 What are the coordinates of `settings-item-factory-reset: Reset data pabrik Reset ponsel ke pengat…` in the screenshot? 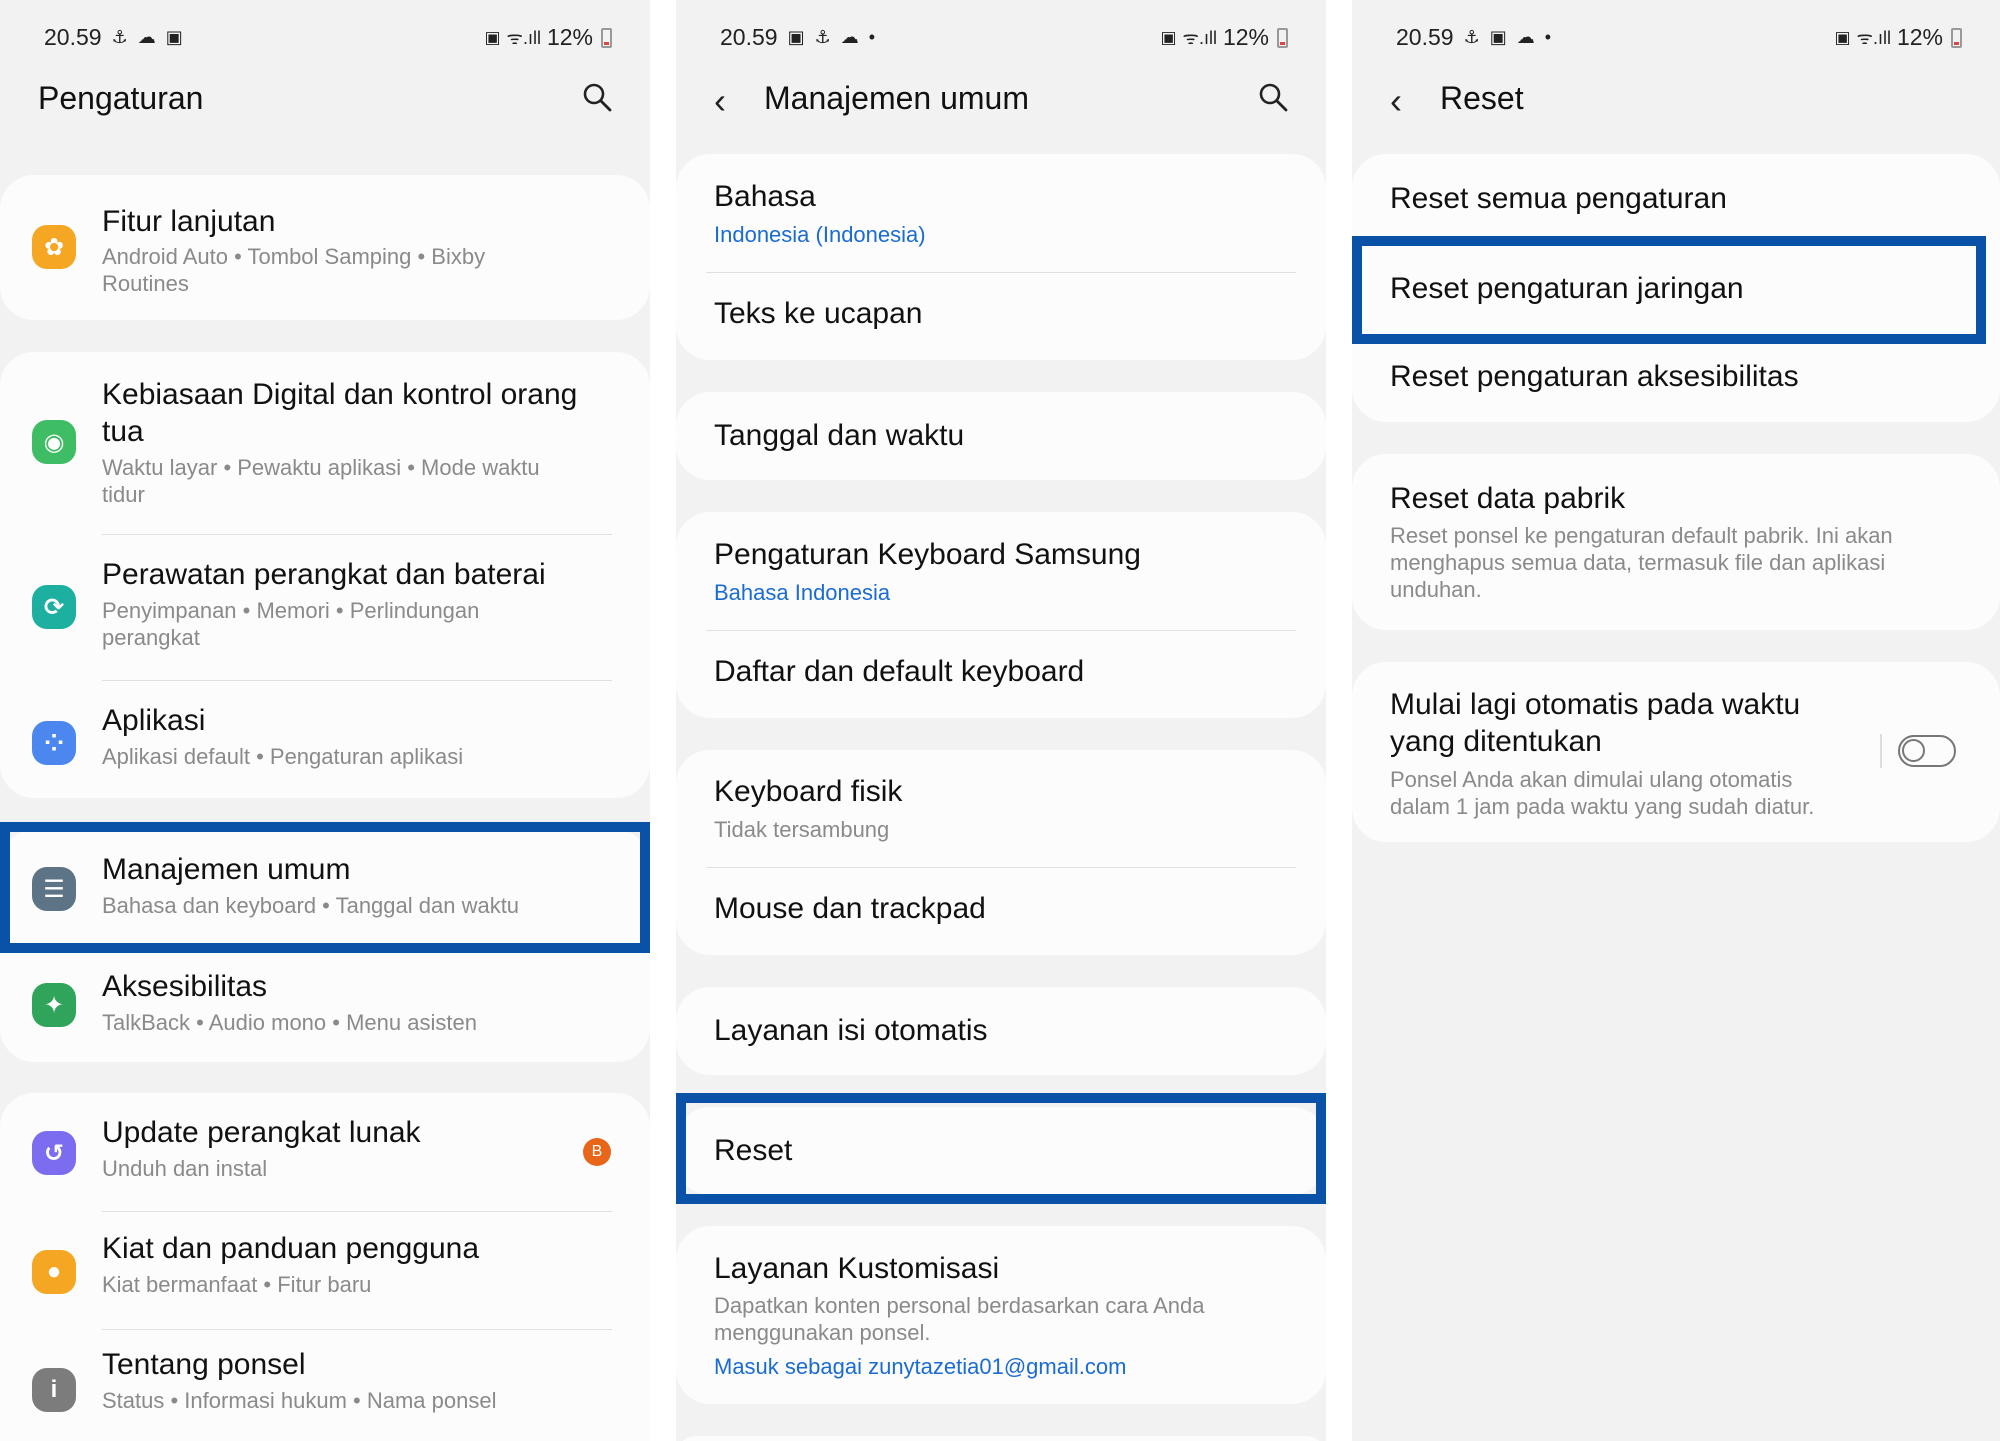 It's located at (1676, 542).